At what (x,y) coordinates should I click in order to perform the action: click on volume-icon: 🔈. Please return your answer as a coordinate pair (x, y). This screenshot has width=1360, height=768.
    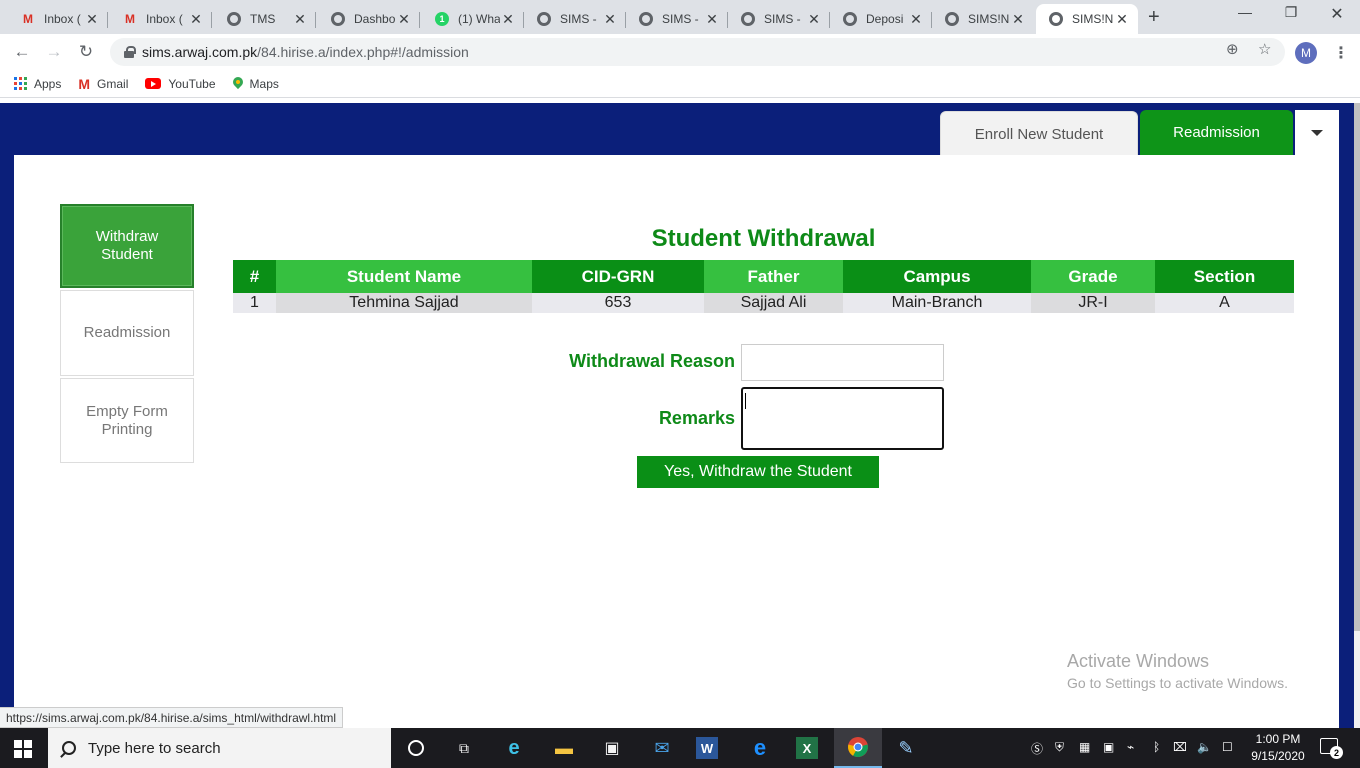
    Looking at the image, I should click on (1204, 747).